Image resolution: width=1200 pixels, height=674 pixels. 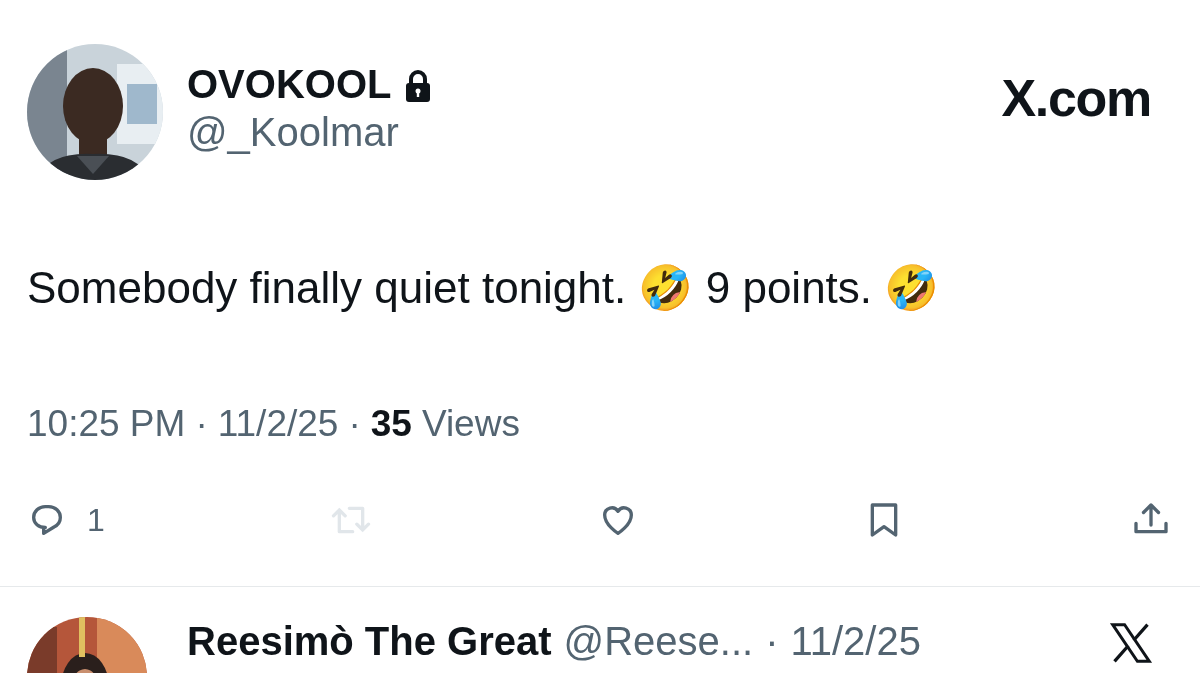 What do you see at coordinates (106, 424) in the screenshot?
I see `tweet-time: 10:25 PM` at bounding box center [106, 424].